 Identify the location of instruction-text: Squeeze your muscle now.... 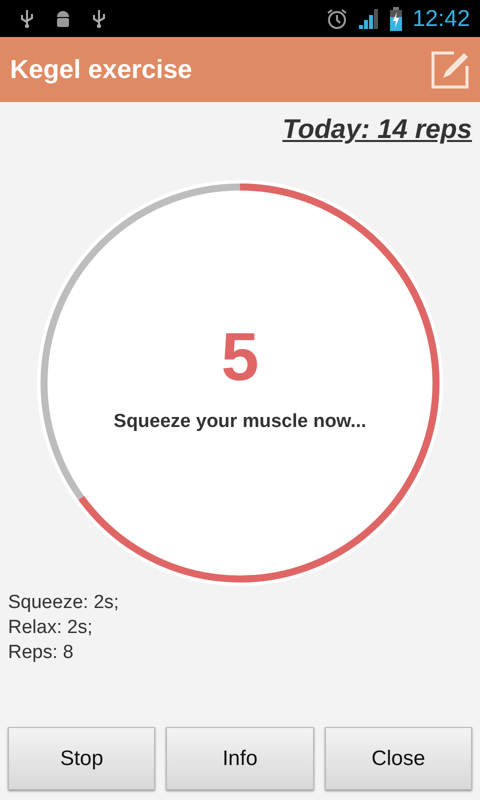
(240, 422).